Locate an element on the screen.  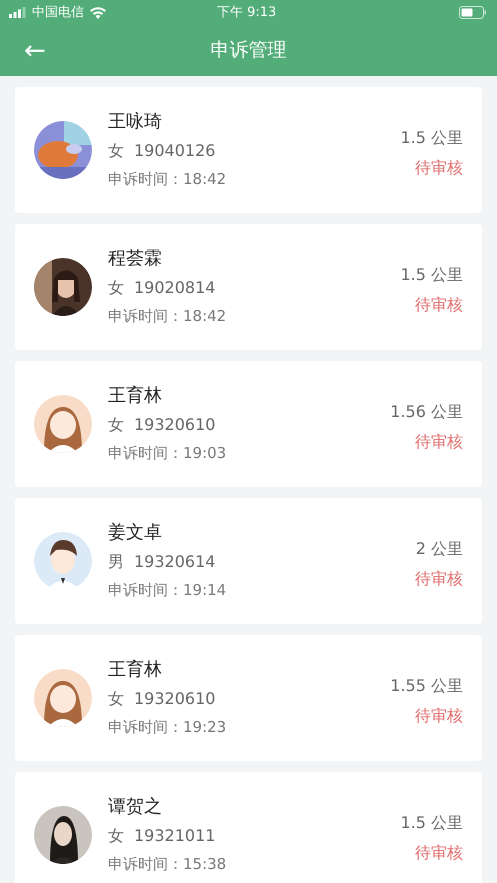
appeal-card: 姜文卓 男 19320614 申诉时间：19:14 2 公里 待审核 is located at coordinates (248, 561).